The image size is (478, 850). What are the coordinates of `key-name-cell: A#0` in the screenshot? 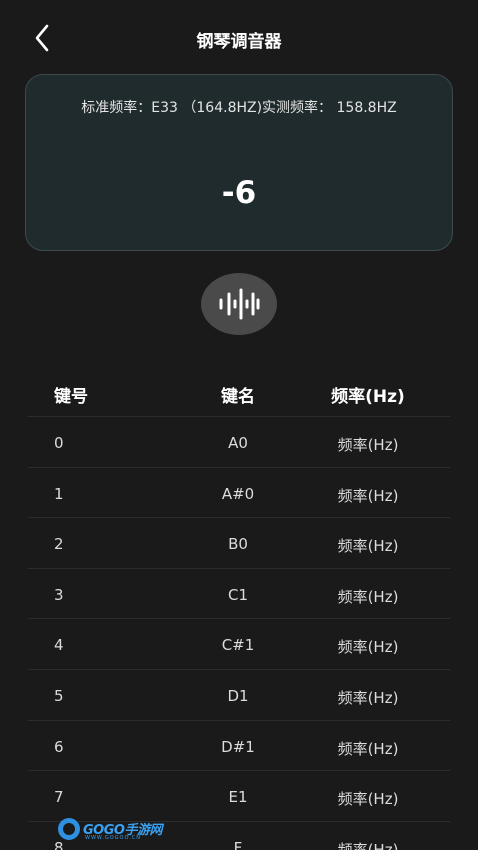 It's located at (238, 493).